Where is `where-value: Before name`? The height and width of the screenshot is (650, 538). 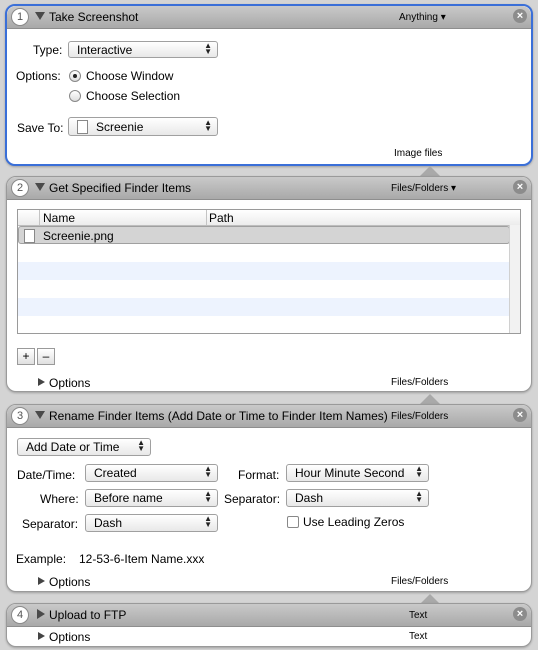
where-value: Before name is located at coordinates (128, 498).